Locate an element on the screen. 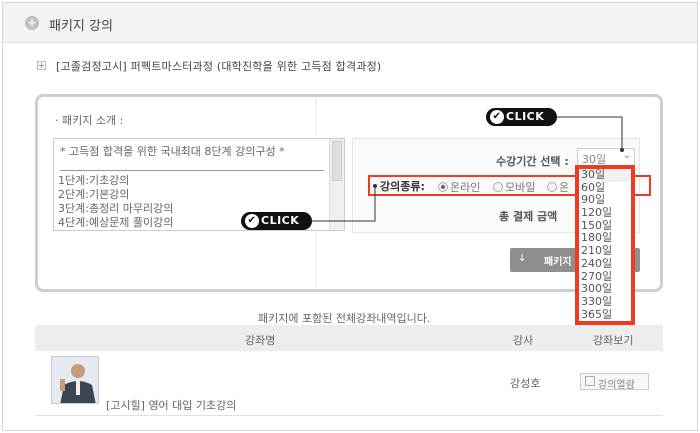  intro-step: 1단계:기초강의 is located at coordinates (94, 180).